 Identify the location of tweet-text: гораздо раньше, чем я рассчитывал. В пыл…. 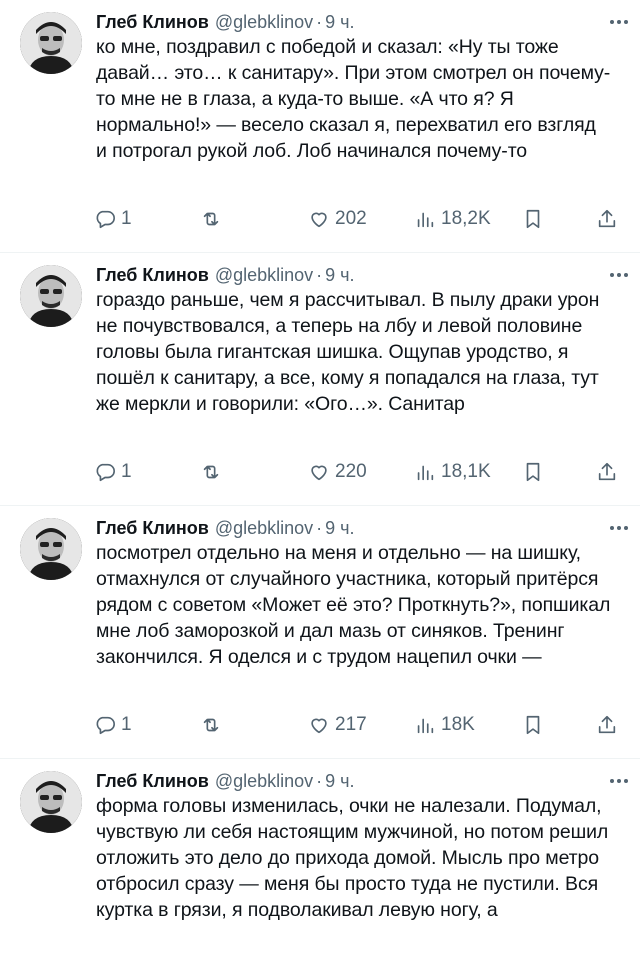
(348, 352).